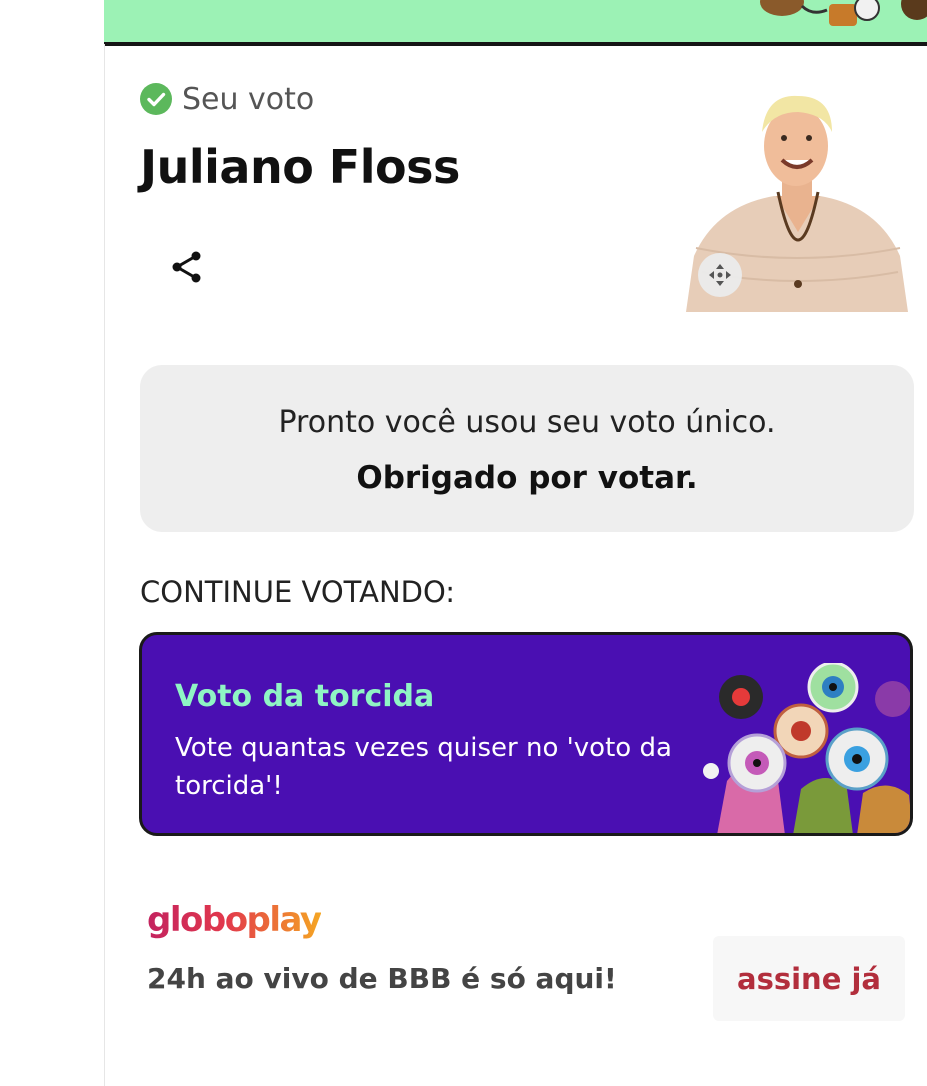  What do you see at coordinates (527, 478) in the screenshot?
I see `thank-you-message: Obrigado por votar.` at bounding box center [527, 478].